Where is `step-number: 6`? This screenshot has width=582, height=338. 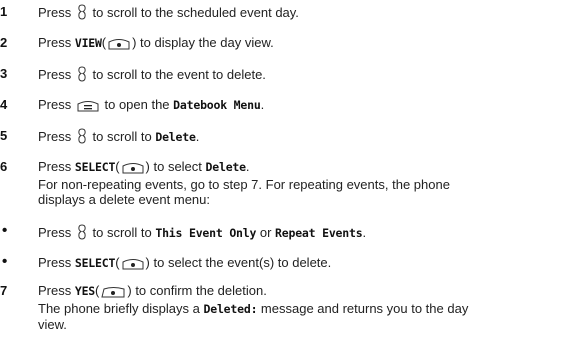 step-number: 6 is located at coordinates (4, 166).